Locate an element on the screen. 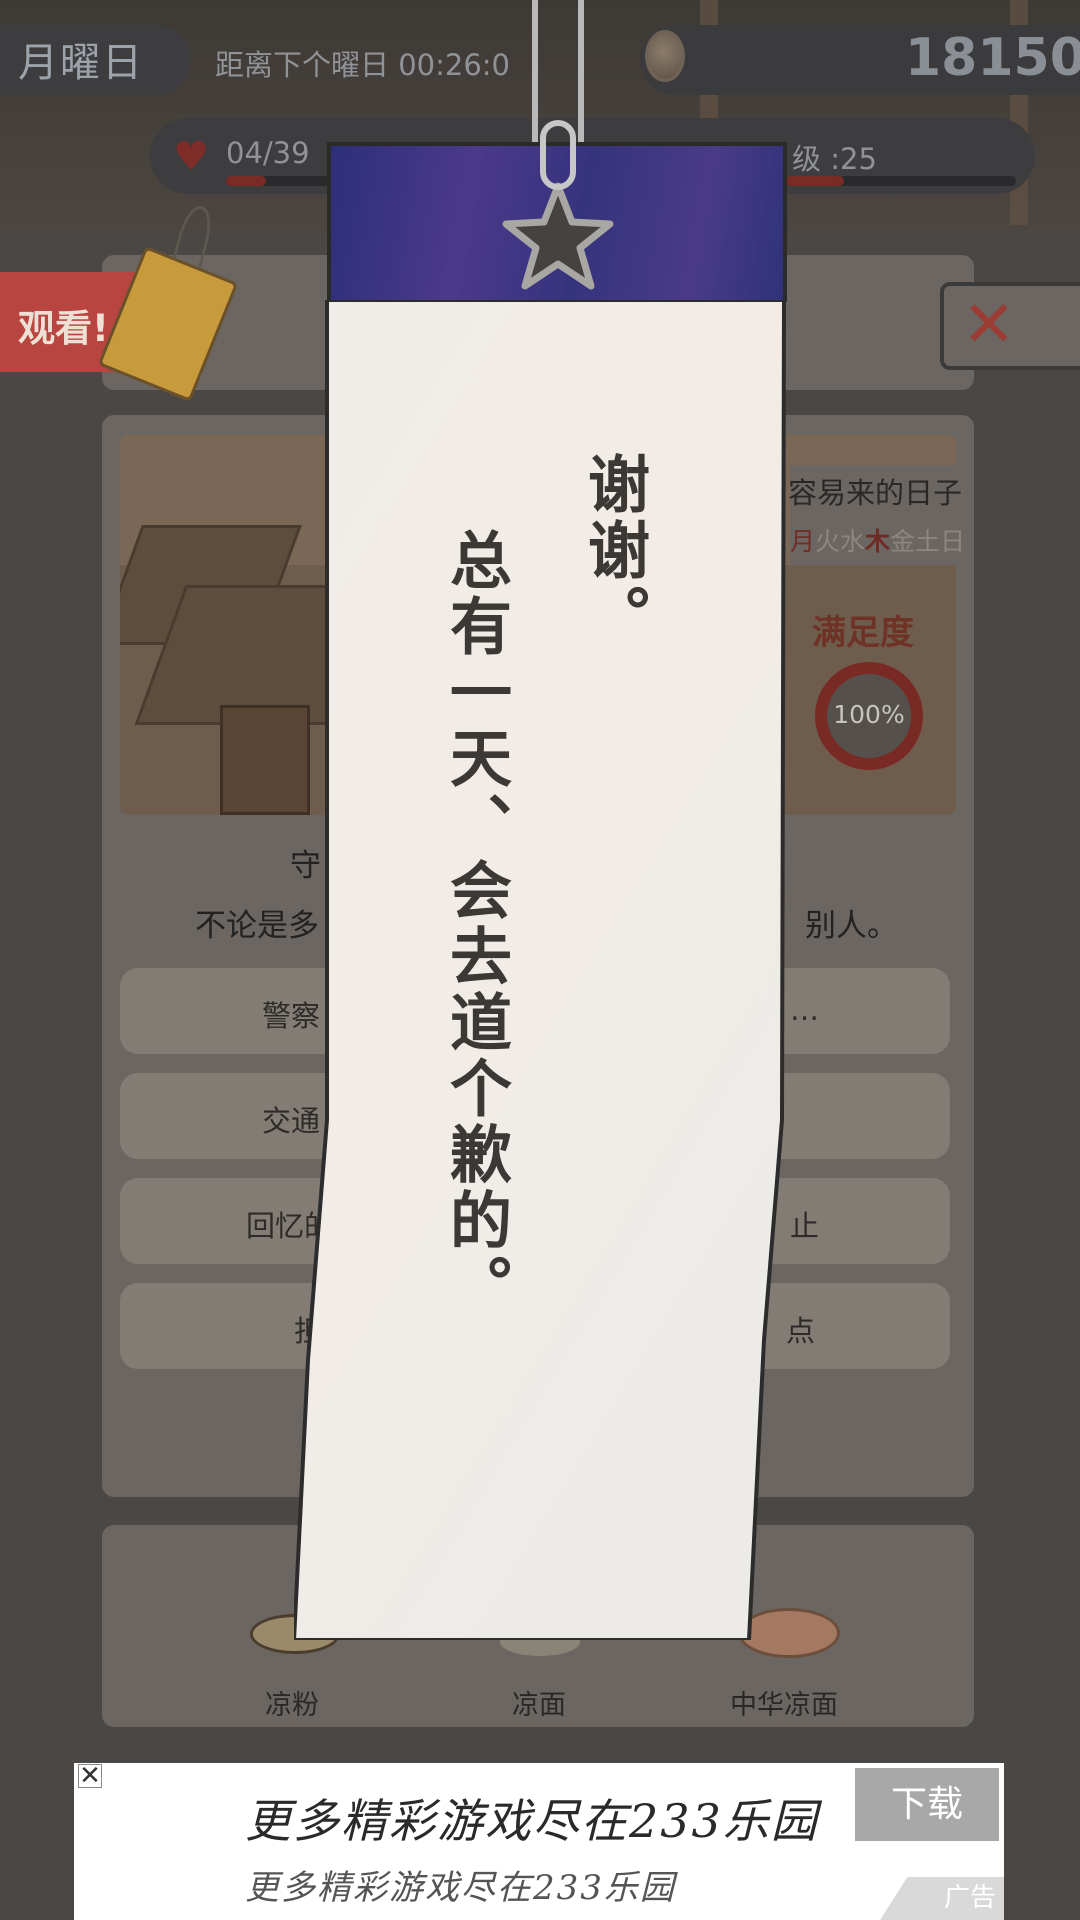 This screenshot has height=1920, width=1080. satisfaction-value: 100% is located at coordinates (869, 714).